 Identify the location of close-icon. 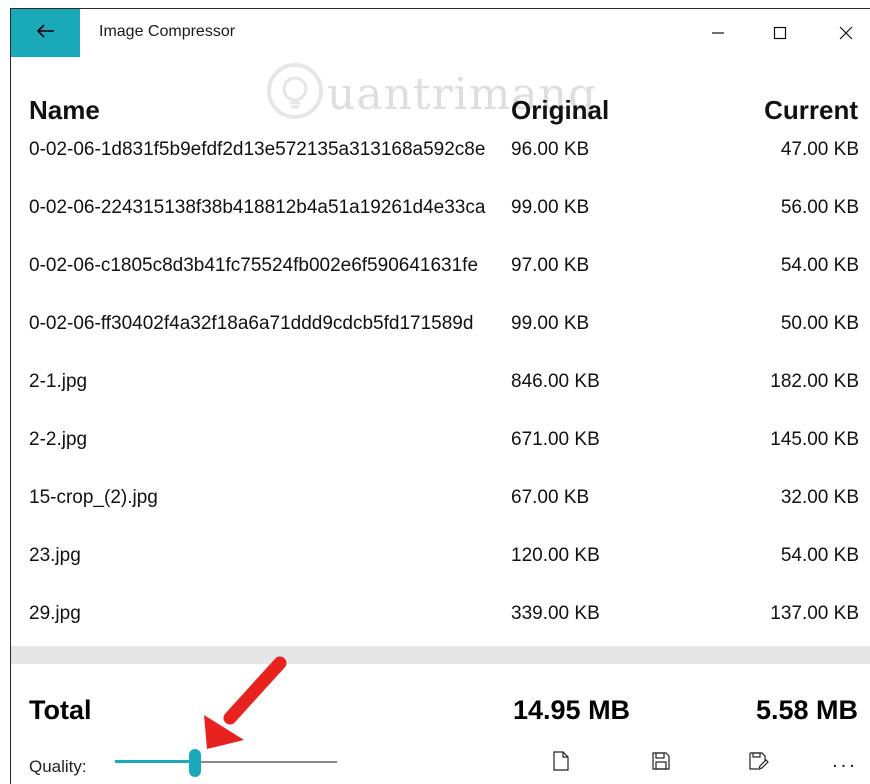
(846, 33).